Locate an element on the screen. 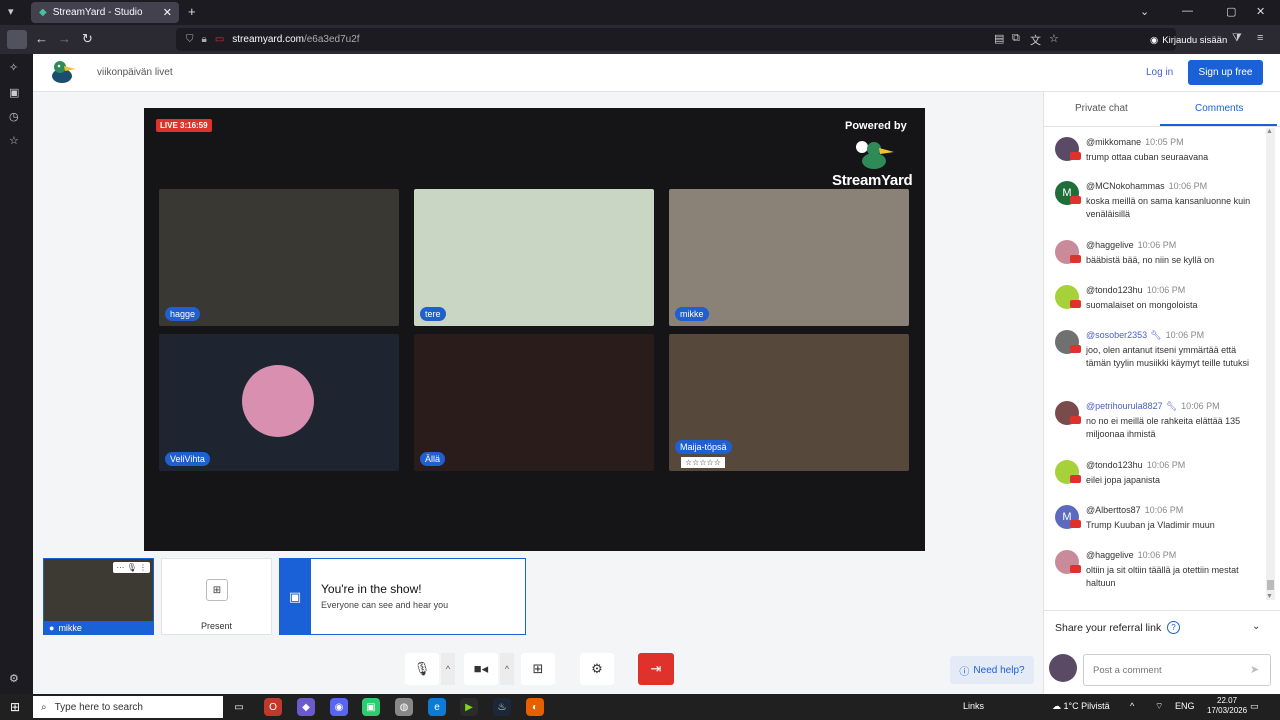 The height and width of the screenshot is (720, 1280). sidebar-toggle-icon is located at coordinates (17, 39).